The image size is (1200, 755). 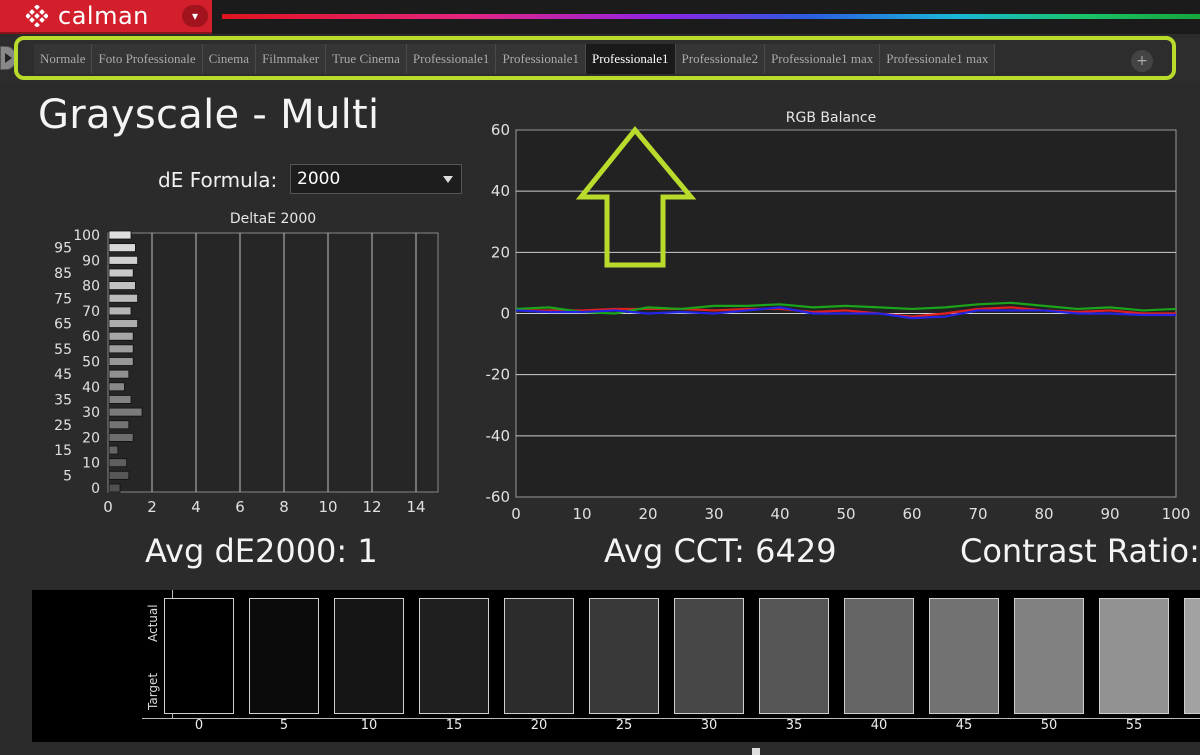 I want to click on deltae-y-tick: 45, so click(x=63, y=375).